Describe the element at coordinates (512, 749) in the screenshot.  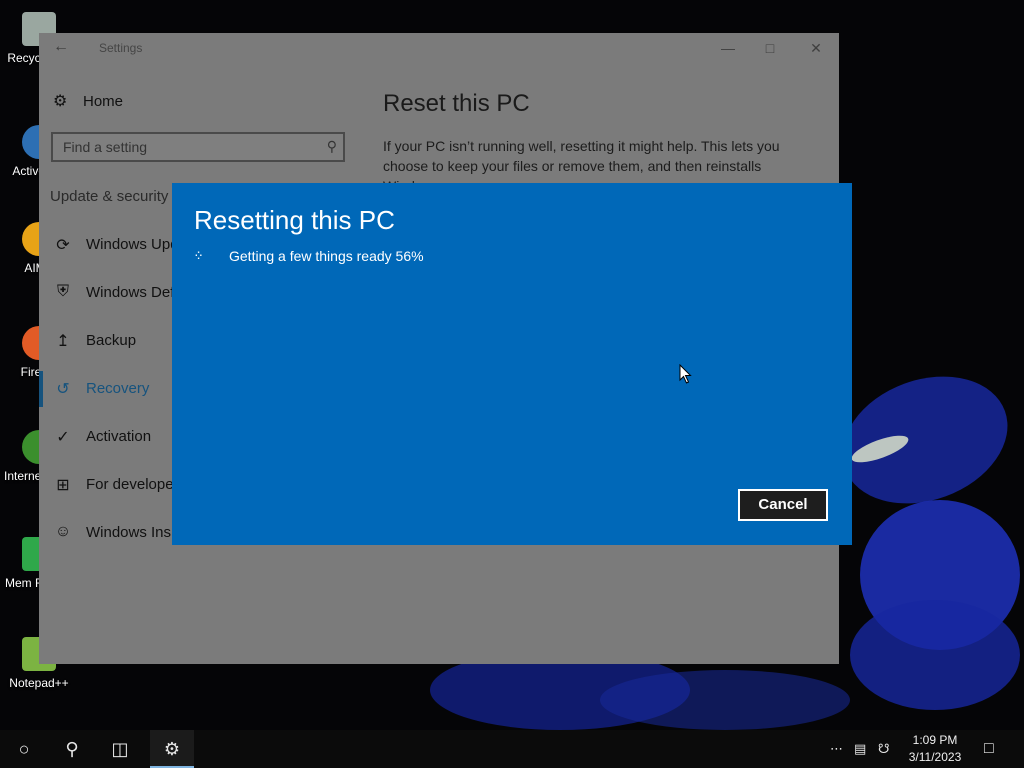
I see `taskbar: ○ ⚲ ◫ ⚙ ⋯ ▤ ☋ 1:09 PM 3/11/2023 □` at that location.